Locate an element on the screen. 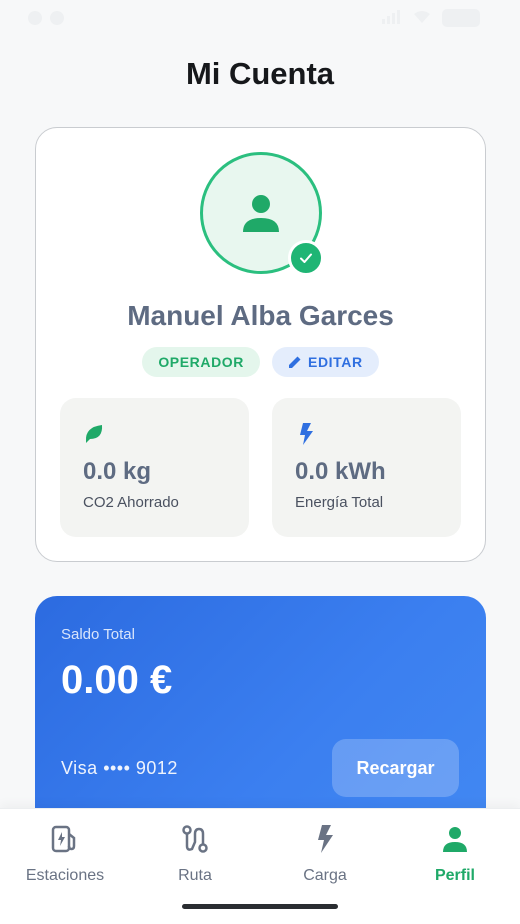 The height and width of the screenshot is (924, 520). check-icon is located at coordinates (306, 258).